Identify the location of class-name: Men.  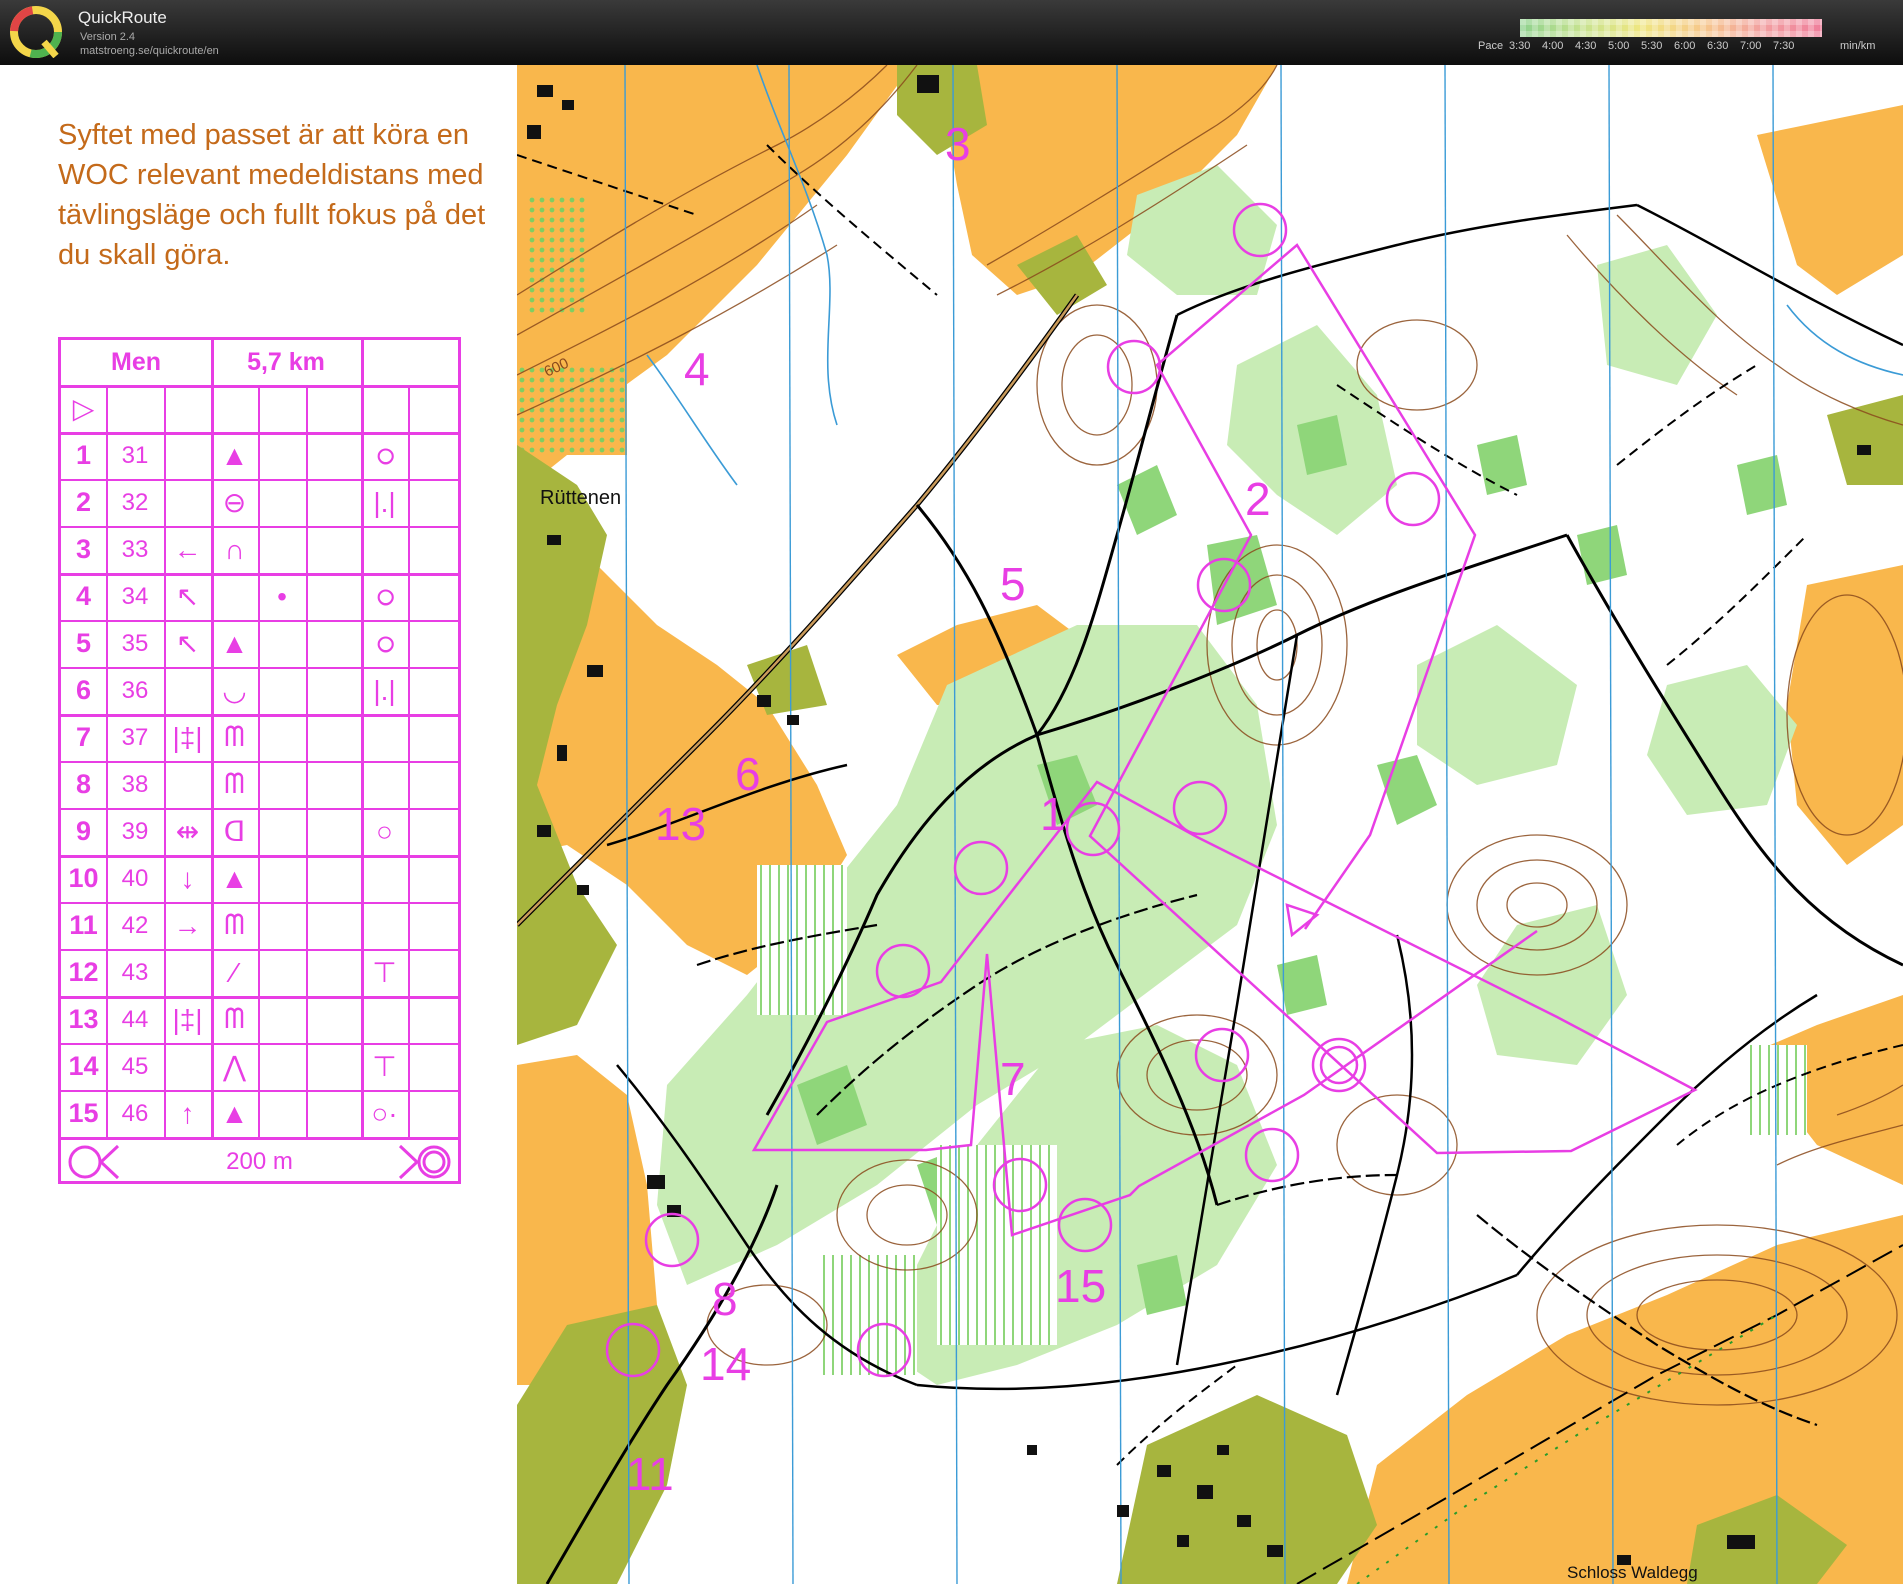
(136, 362).